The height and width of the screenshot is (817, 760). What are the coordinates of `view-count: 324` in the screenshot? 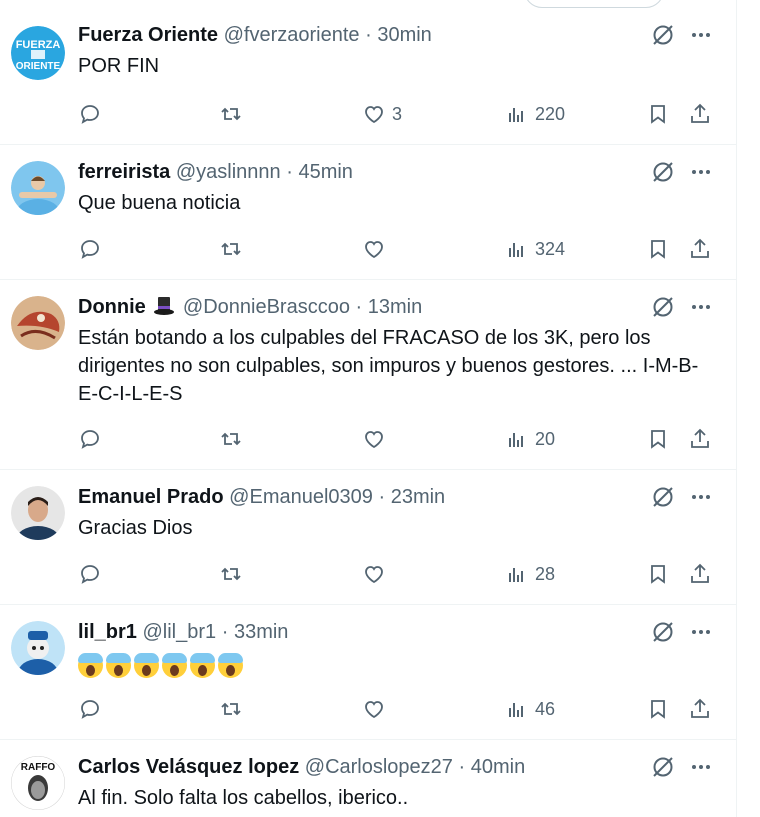 It's located at (550, 248).